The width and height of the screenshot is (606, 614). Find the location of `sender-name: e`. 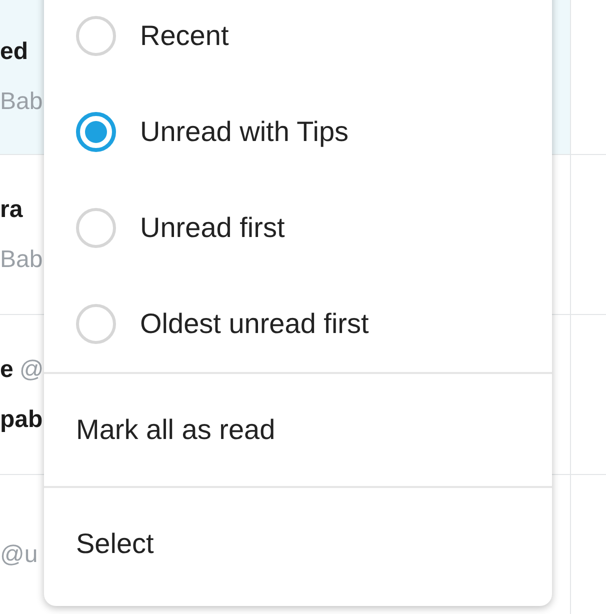

sender-name: e is located at coordinates (7, 370).